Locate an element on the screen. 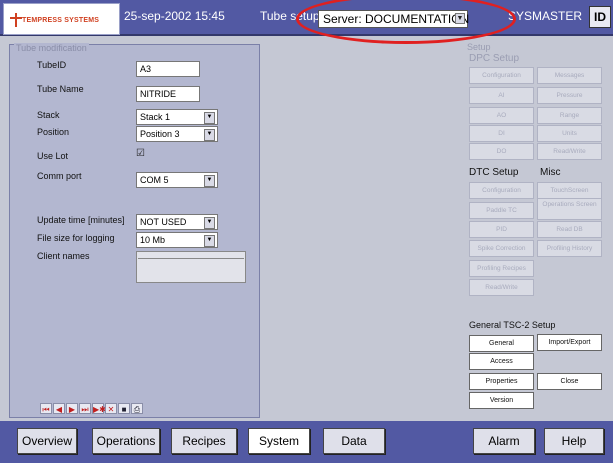 The width and height of the screenshot is (613, 463). tab-help: Help is located at coordinates (574, 441).